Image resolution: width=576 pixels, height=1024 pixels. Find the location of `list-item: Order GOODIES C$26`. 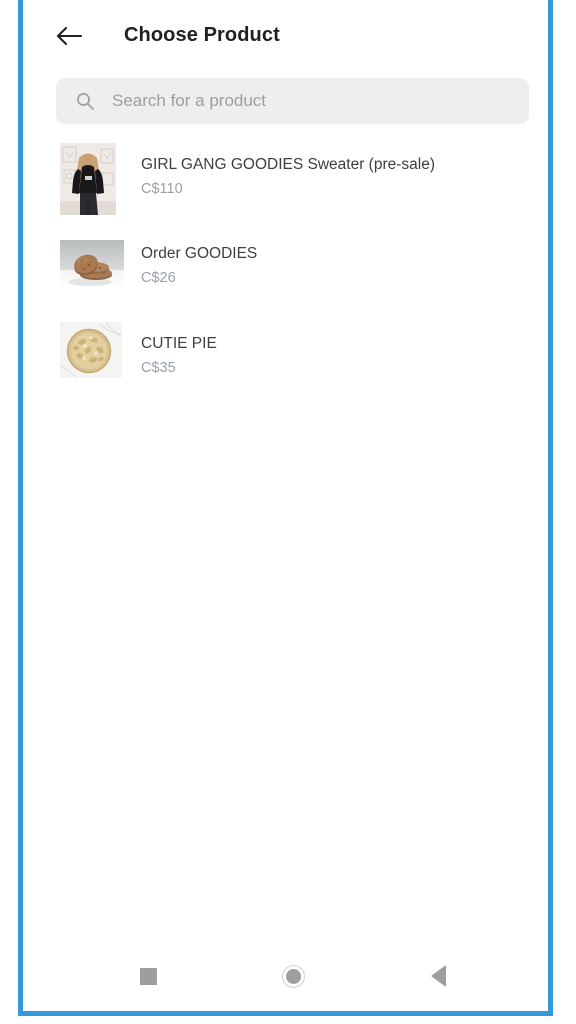

list-item: Order GOODIES C$26 is located at coordinates (285, 268).